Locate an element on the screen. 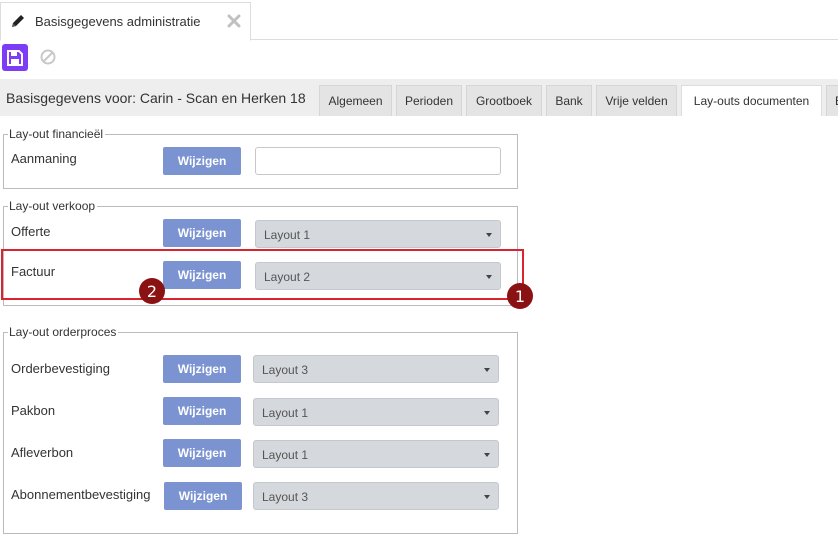  offerte-layout-select: Layout 1 is located at coordinates (378, 234).